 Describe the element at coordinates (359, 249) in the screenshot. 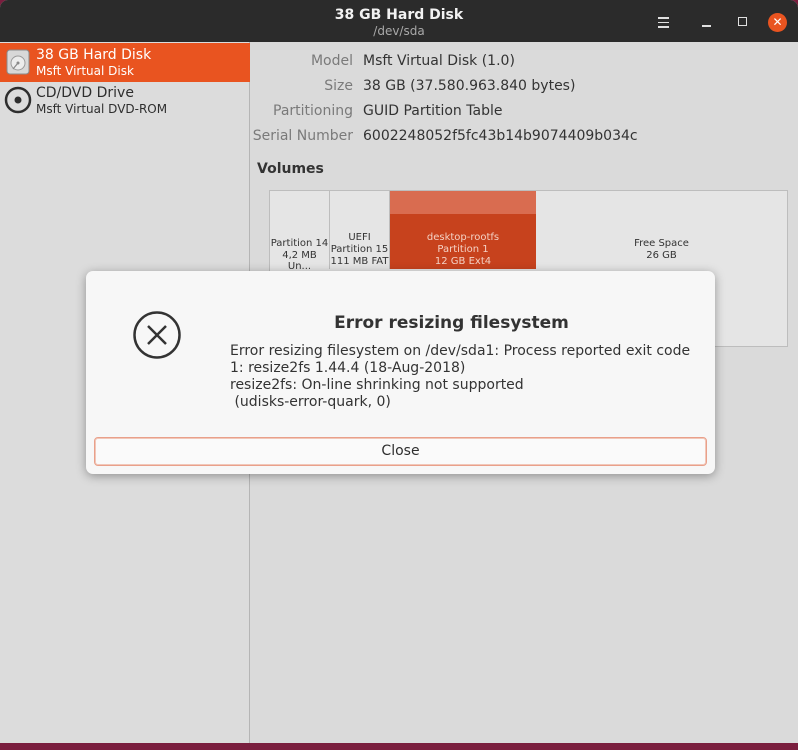

I see `partition-detail: Partition 15` at that location.